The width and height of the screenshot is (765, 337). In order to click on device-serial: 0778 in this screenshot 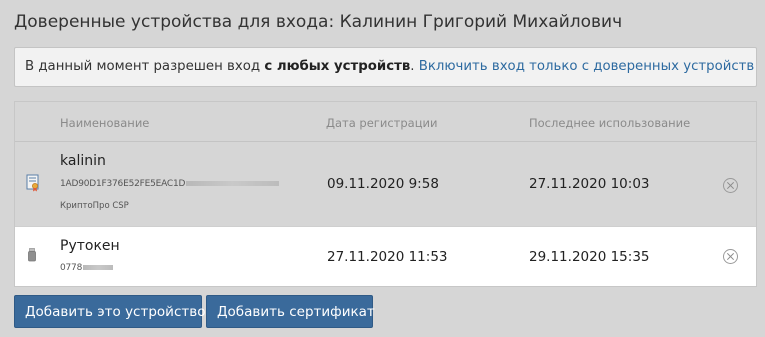, I will do `click(87, 268)`.